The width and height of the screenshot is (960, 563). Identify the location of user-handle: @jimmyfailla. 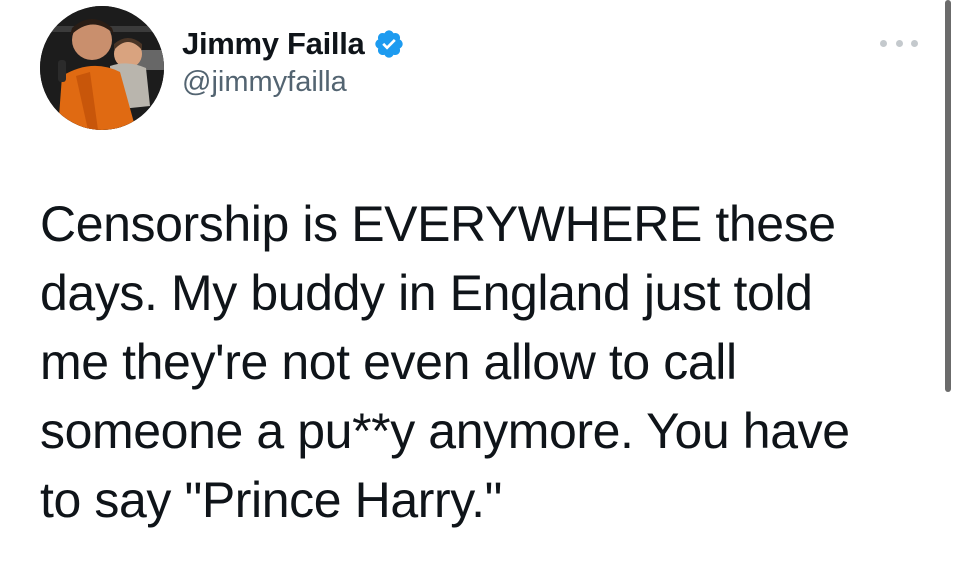
(293, 82).